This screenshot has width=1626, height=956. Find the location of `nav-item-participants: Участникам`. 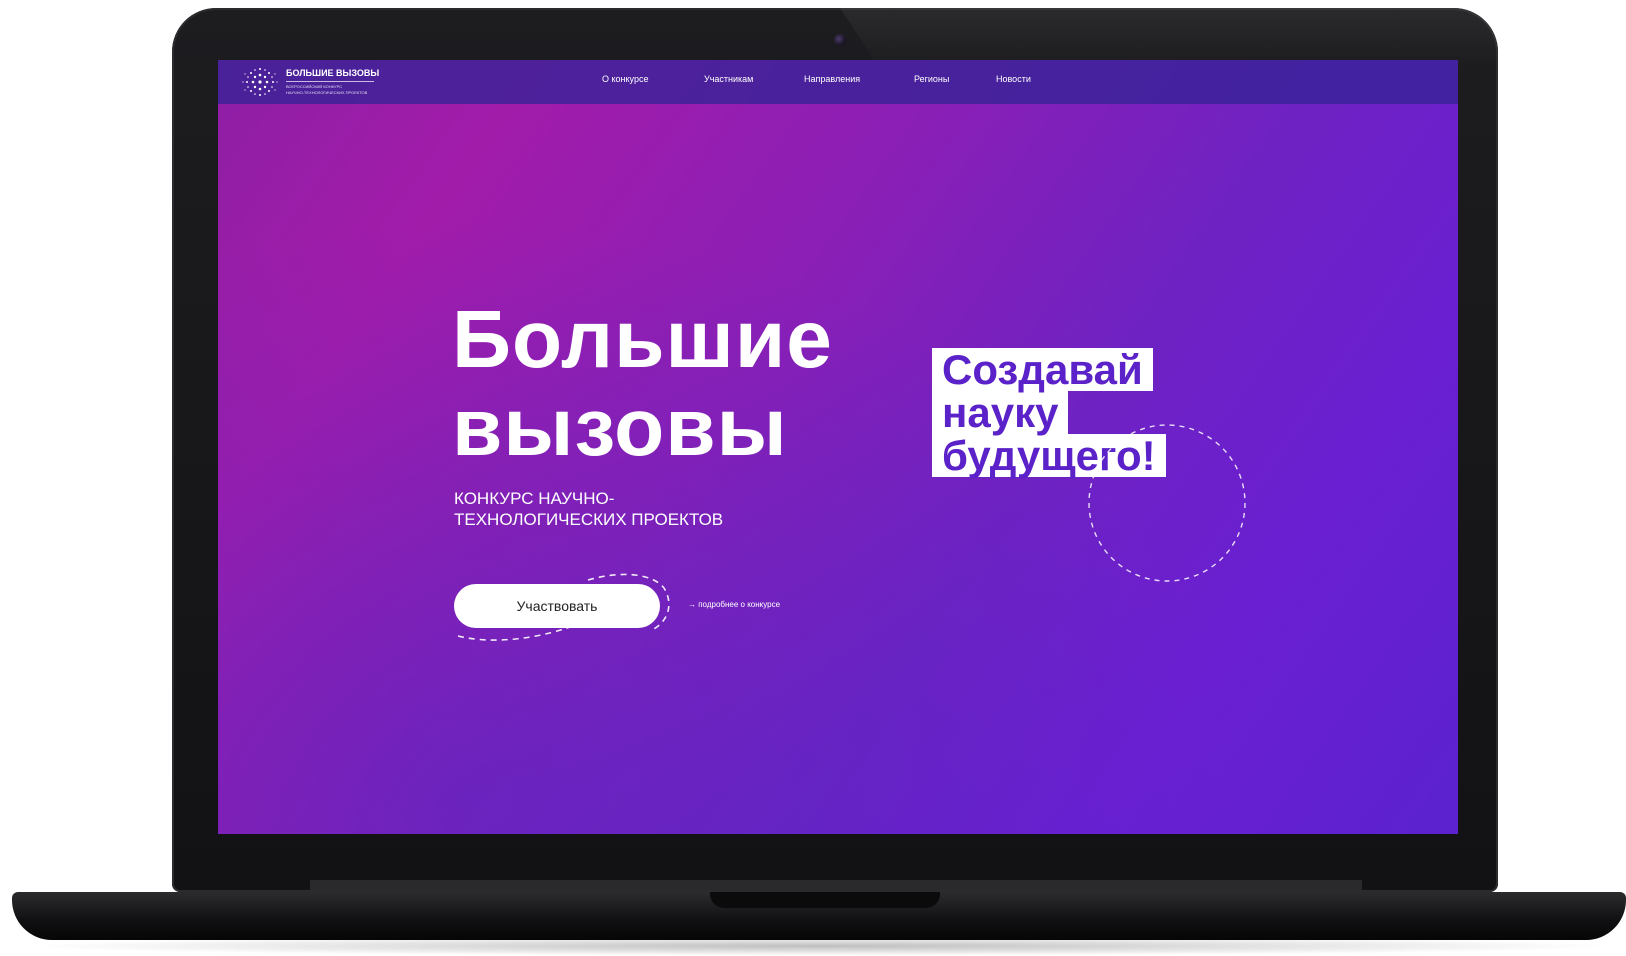

nav-item-participants: Участникам is located at coordinates (728, 79).